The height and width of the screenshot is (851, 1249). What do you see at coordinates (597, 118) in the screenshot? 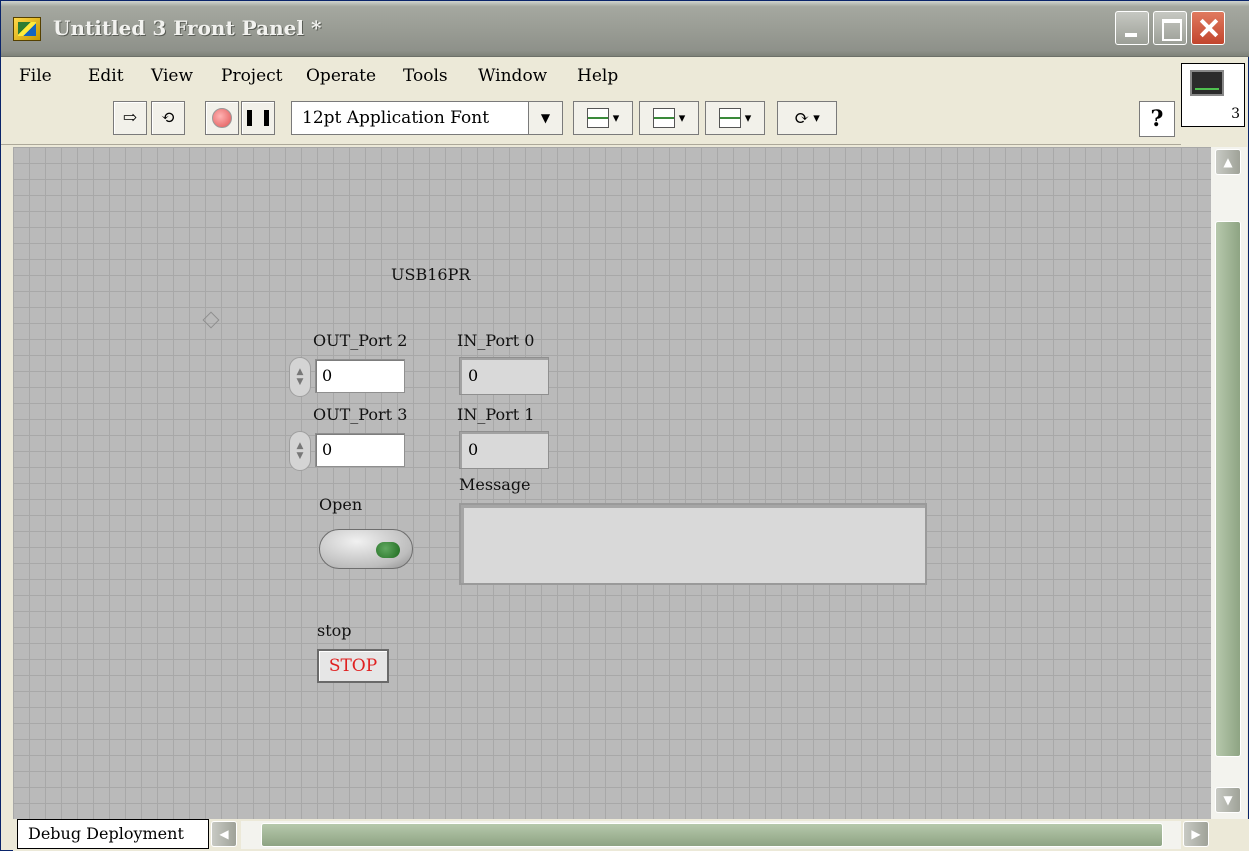
I see `align-icon` at bounding box center [597, 118].